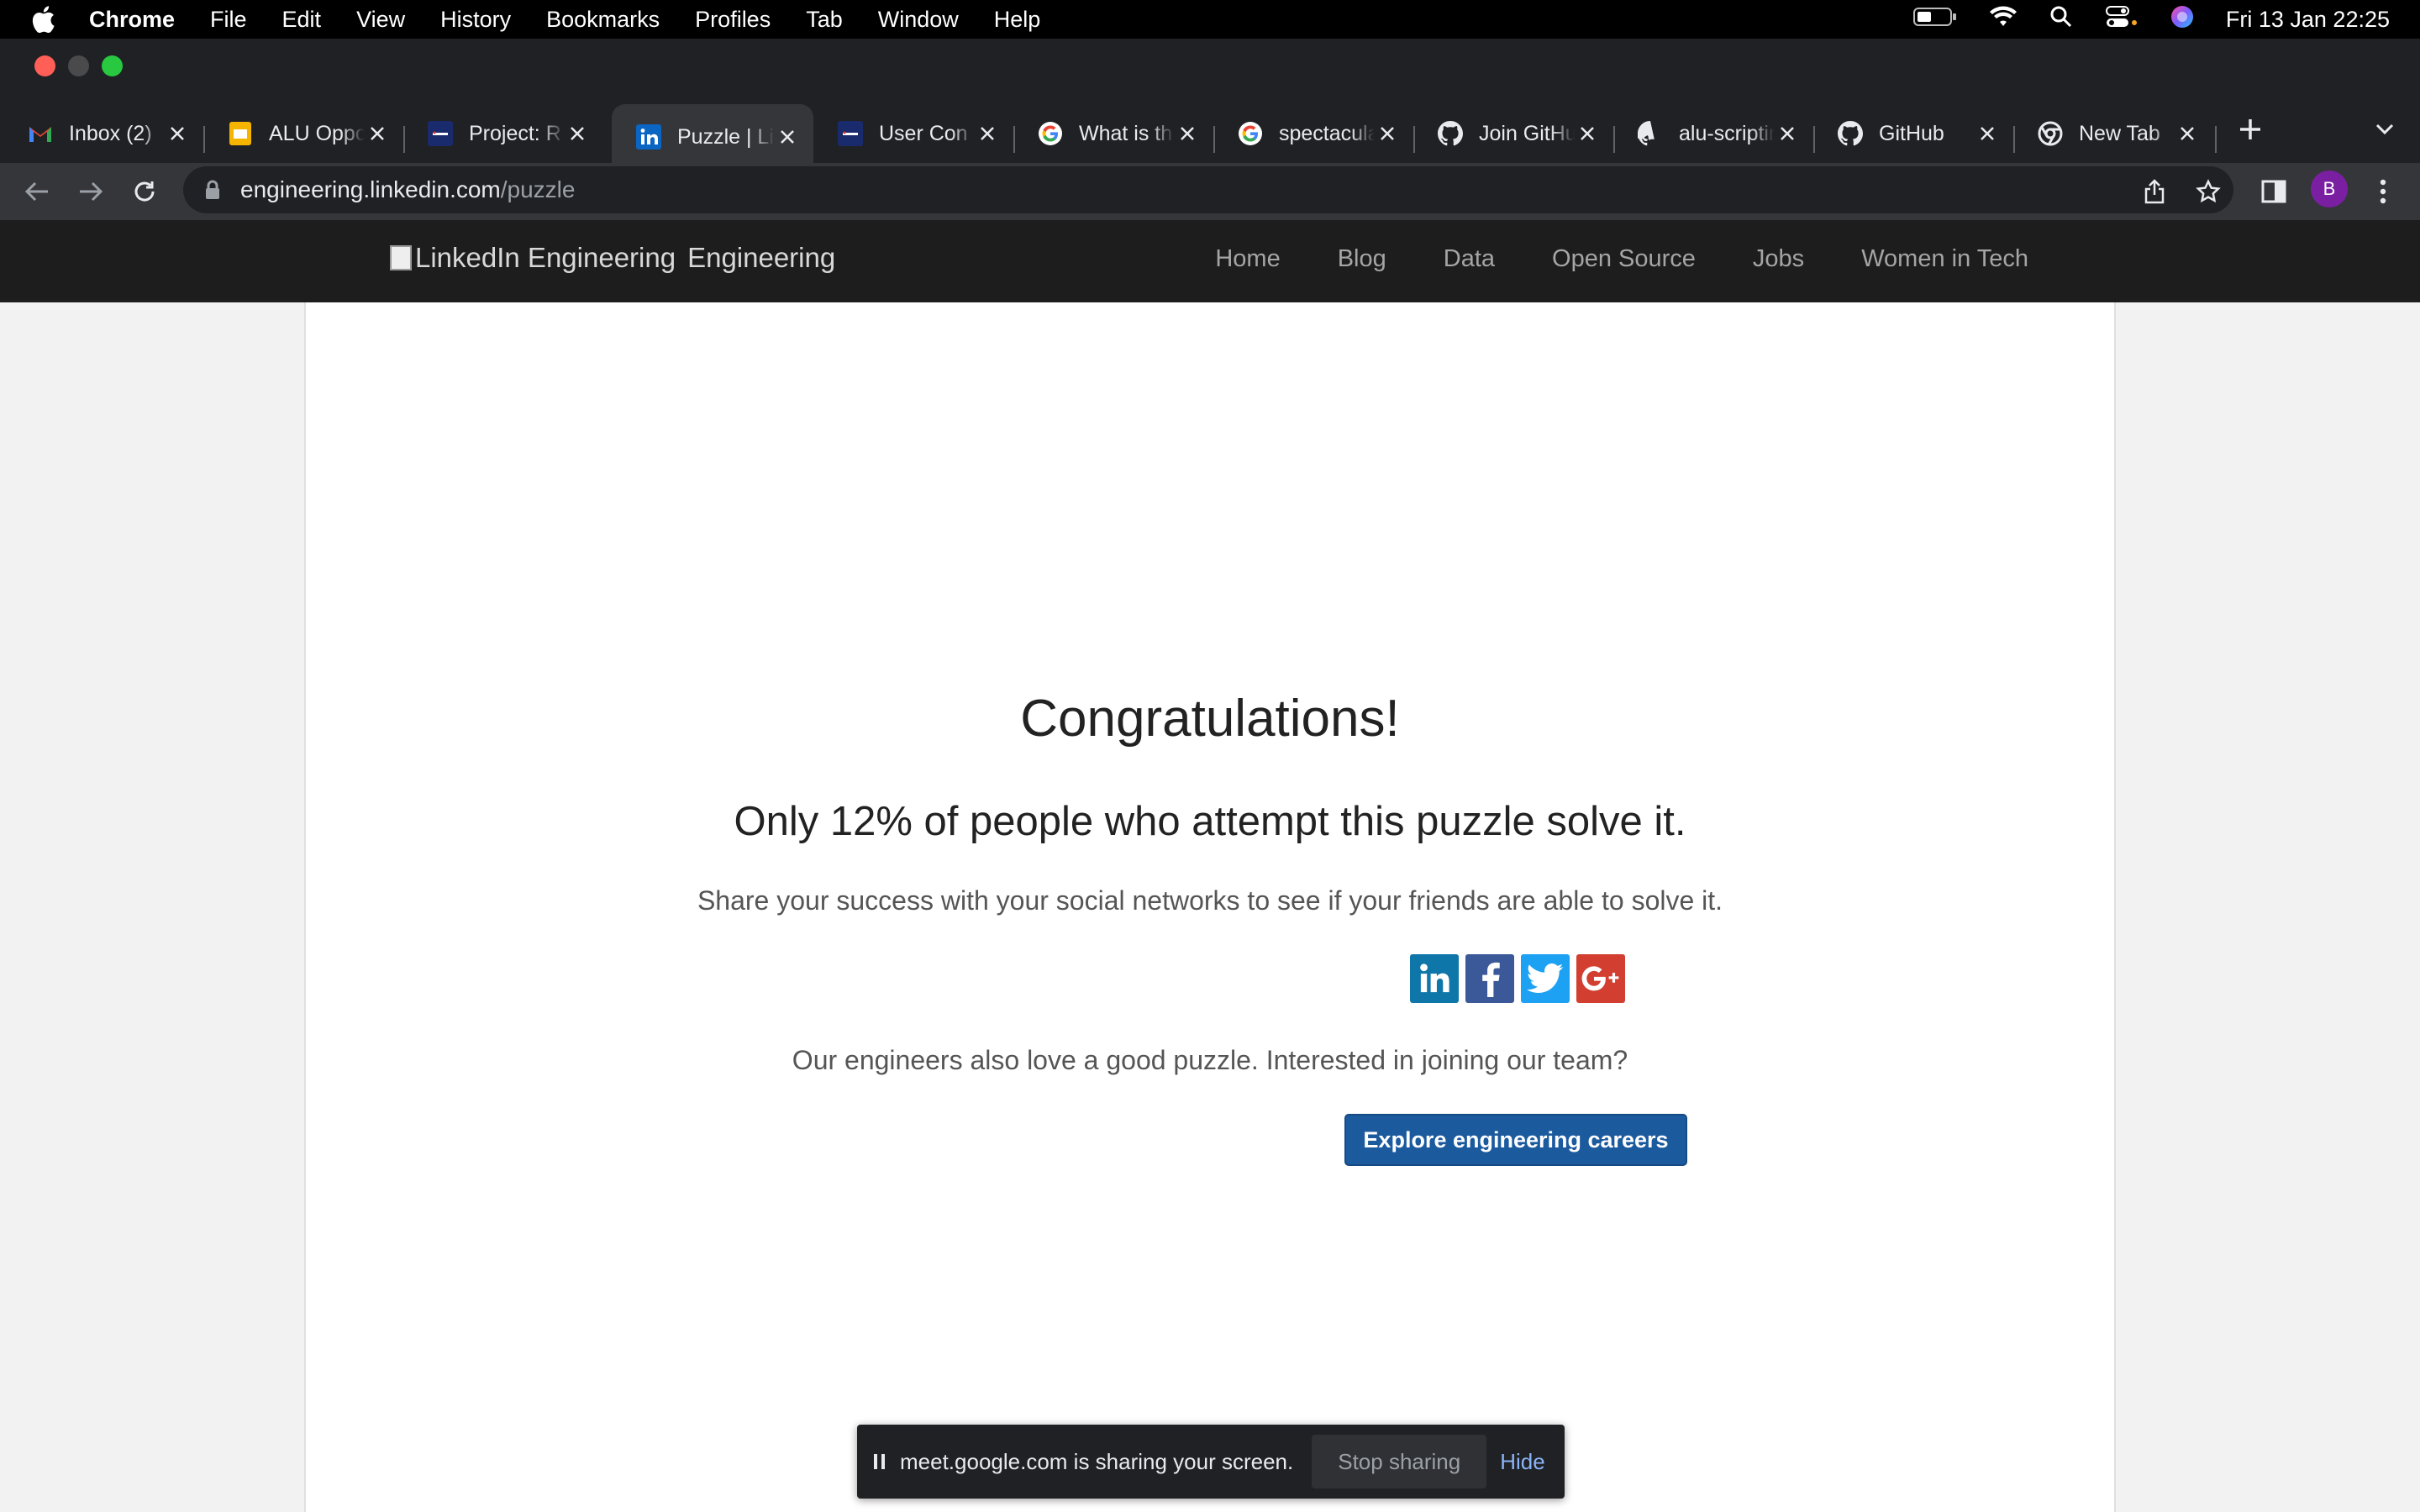 This screenshot has height=1512, width=2420. I want to click on google-plus-share-icon, so click(1600, 978).